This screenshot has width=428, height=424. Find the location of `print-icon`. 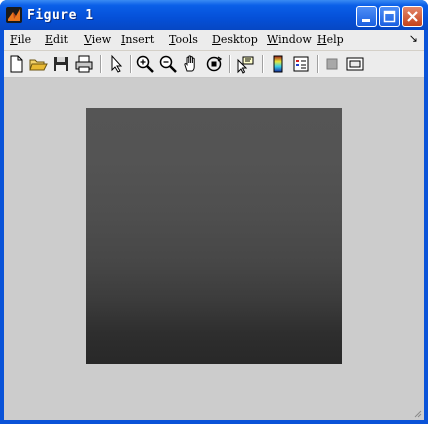

print-icon is located at coordinates (84, 64).